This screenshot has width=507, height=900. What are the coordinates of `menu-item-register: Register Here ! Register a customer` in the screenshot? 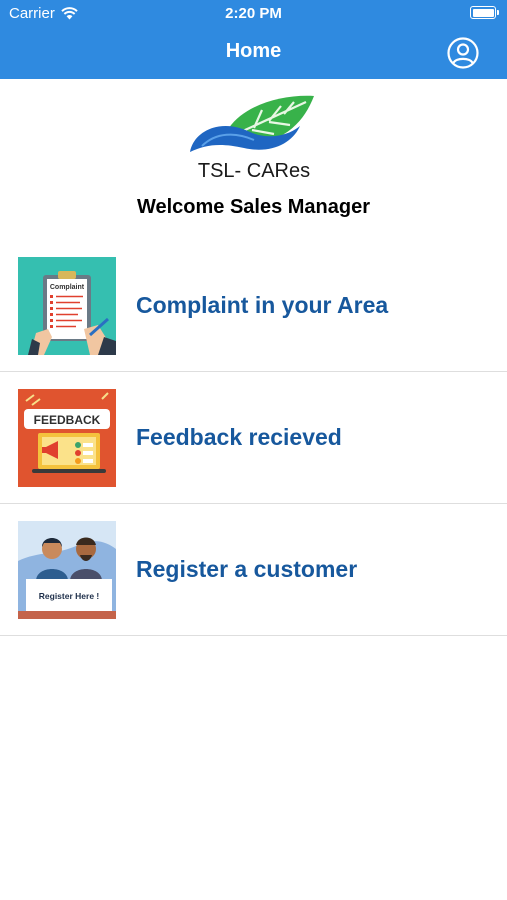 It's located at (253, 570).